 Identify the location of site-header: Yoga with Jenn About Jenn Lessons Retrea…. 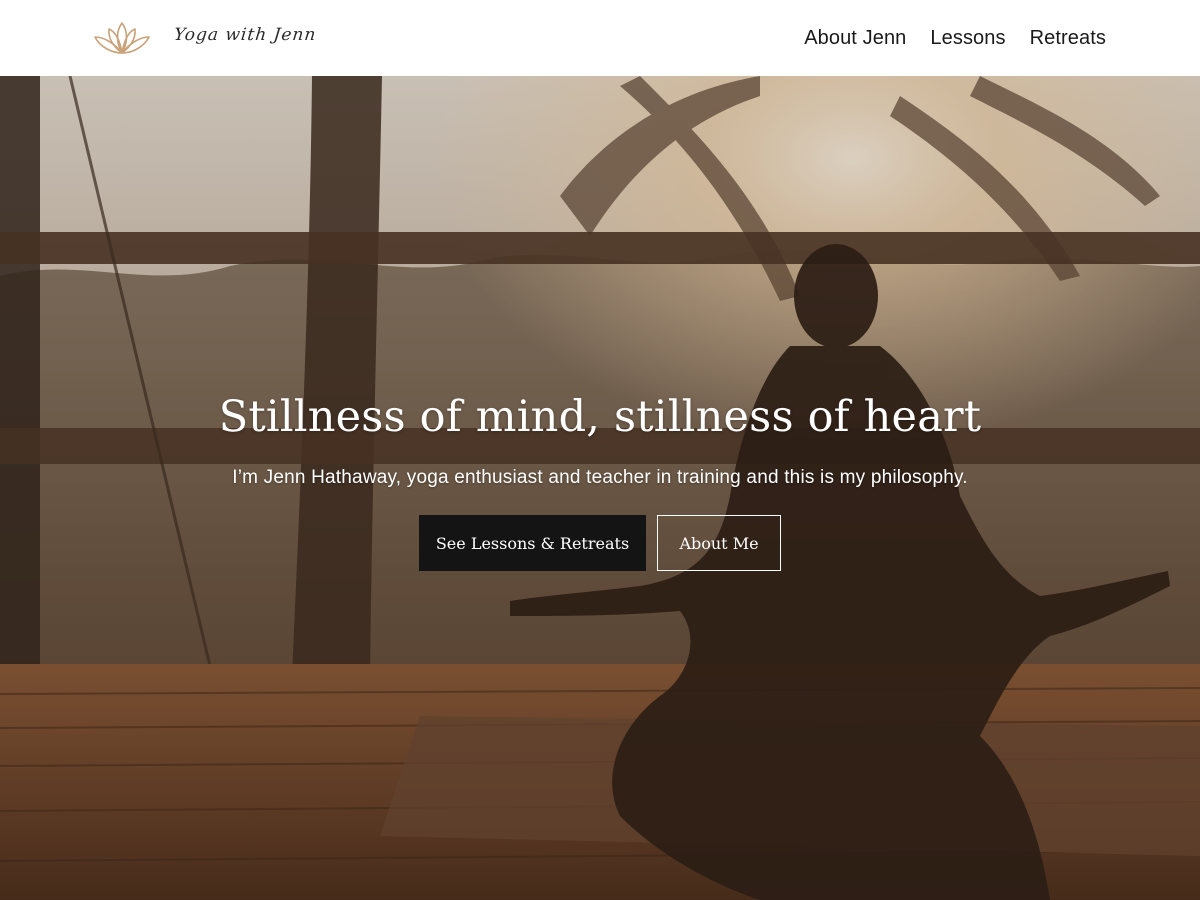
(600, 38).